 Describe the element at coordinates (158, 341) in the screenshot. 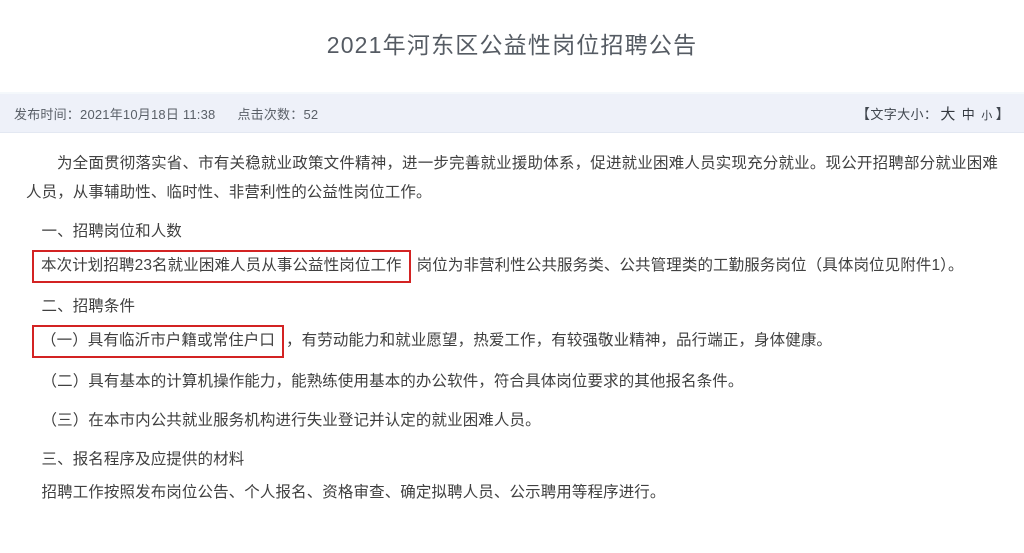

I see `annotation-box-household: （一）具有临沂市户籍或常住户口` at that location.